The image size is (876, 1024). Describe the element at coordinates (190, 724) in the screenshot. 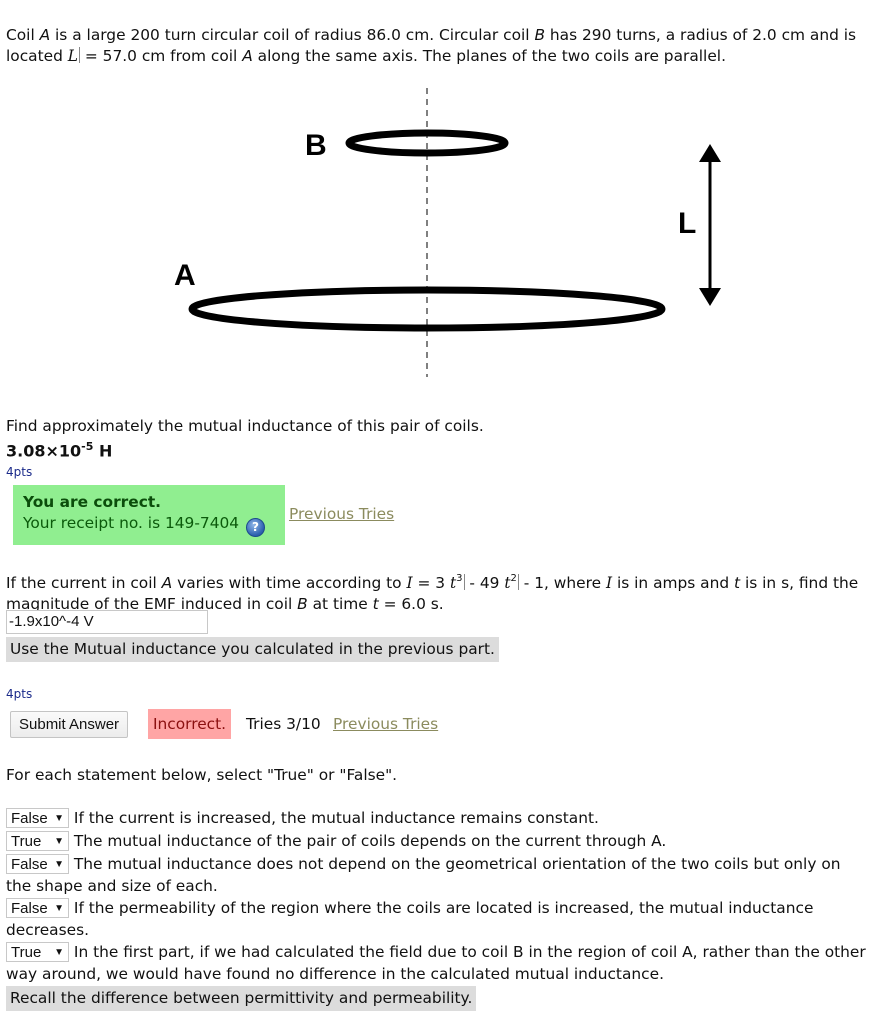

I see `incorrect-status-badge: Incorrect.` at that location.